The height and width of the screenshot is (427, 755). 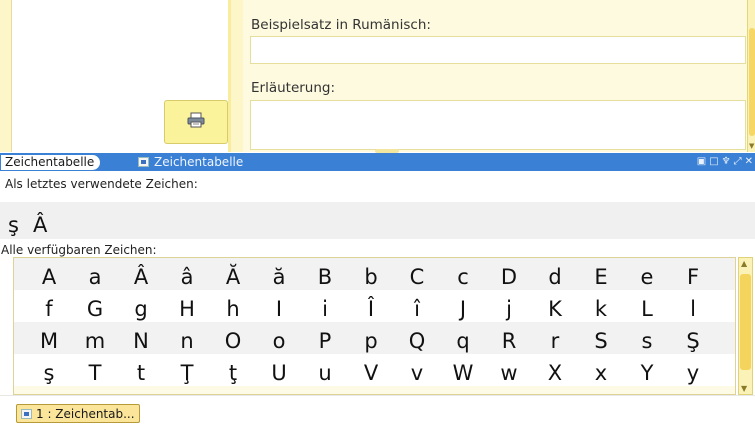 I want to click on char-cell: K, so click(x=555, y=306).